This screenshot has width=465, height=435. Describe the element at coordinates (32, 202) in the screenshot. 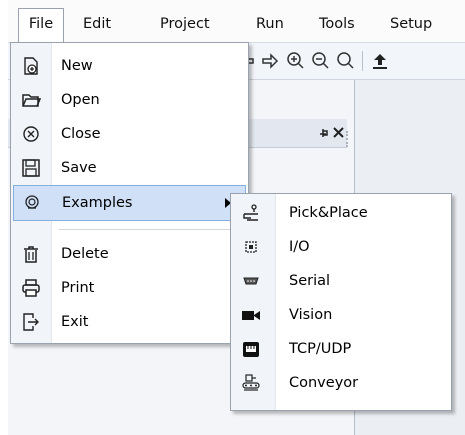

I see `examples-icon` at that location.